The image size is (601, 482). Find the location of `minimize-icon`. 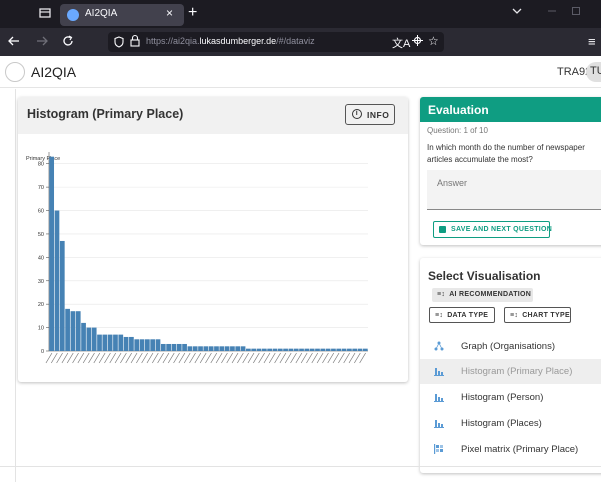

minimize-icon is located at coordinates (552, 12).